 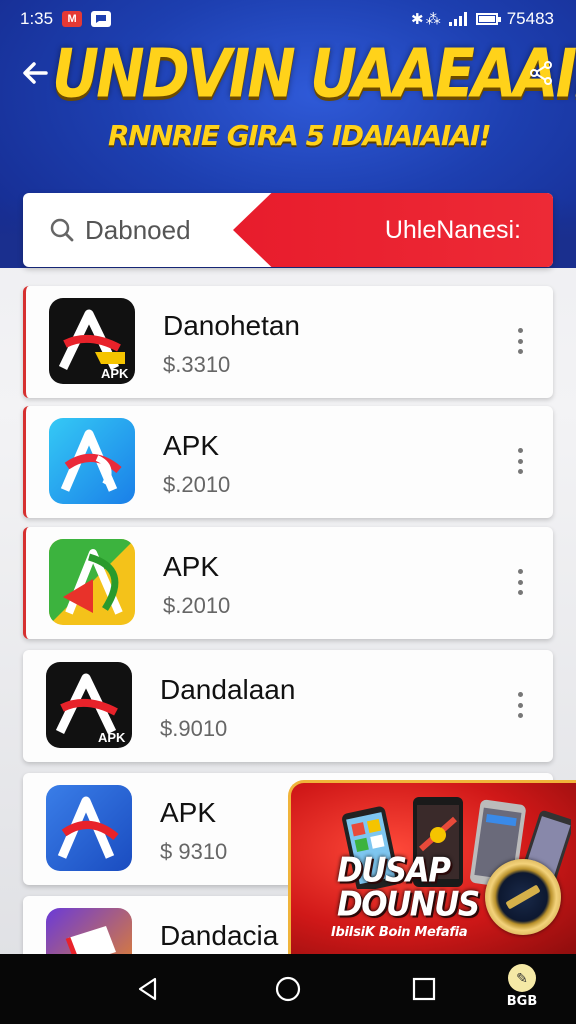 What do you see at coordinates (37, 18) in the screenshot?
I see `status-time: 1:35` at bounding box center [37, 18].